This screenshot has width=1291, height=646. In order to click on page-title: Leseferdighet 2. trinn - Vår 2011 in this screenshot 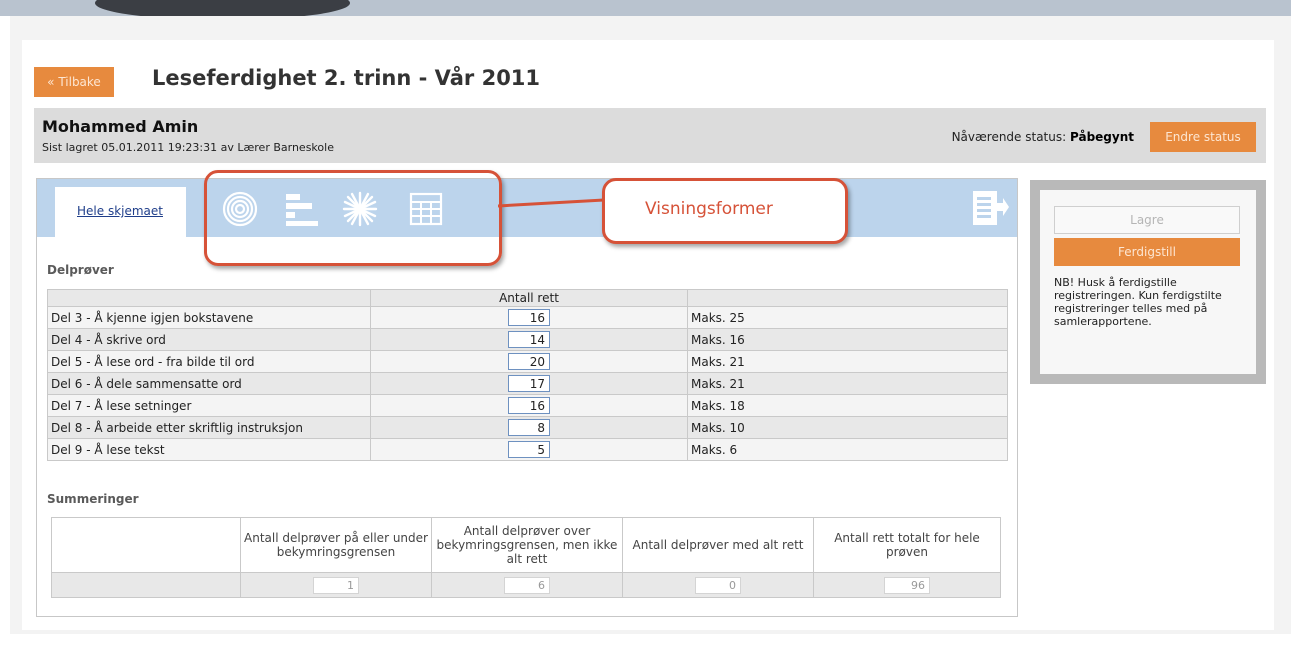, I will do `click(346, 78)`.